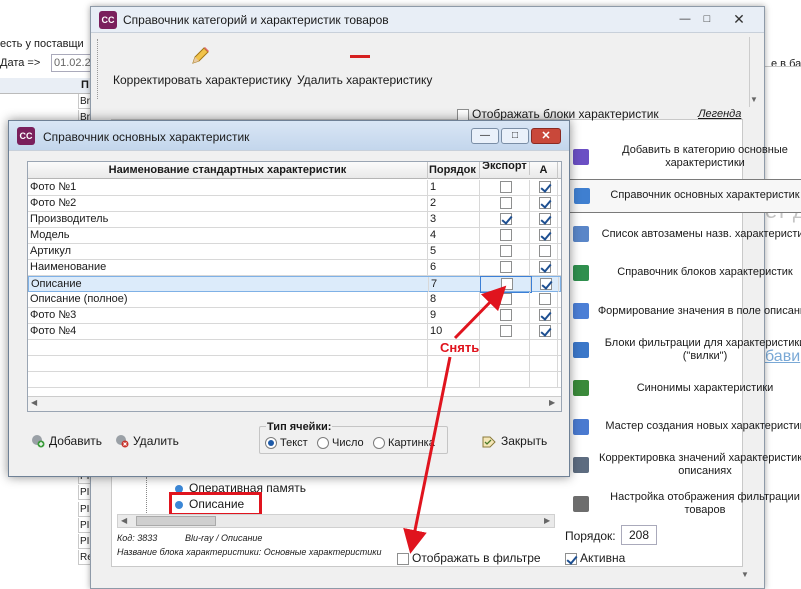  I want to click on annotation-arrow-up, so click(480, 312).